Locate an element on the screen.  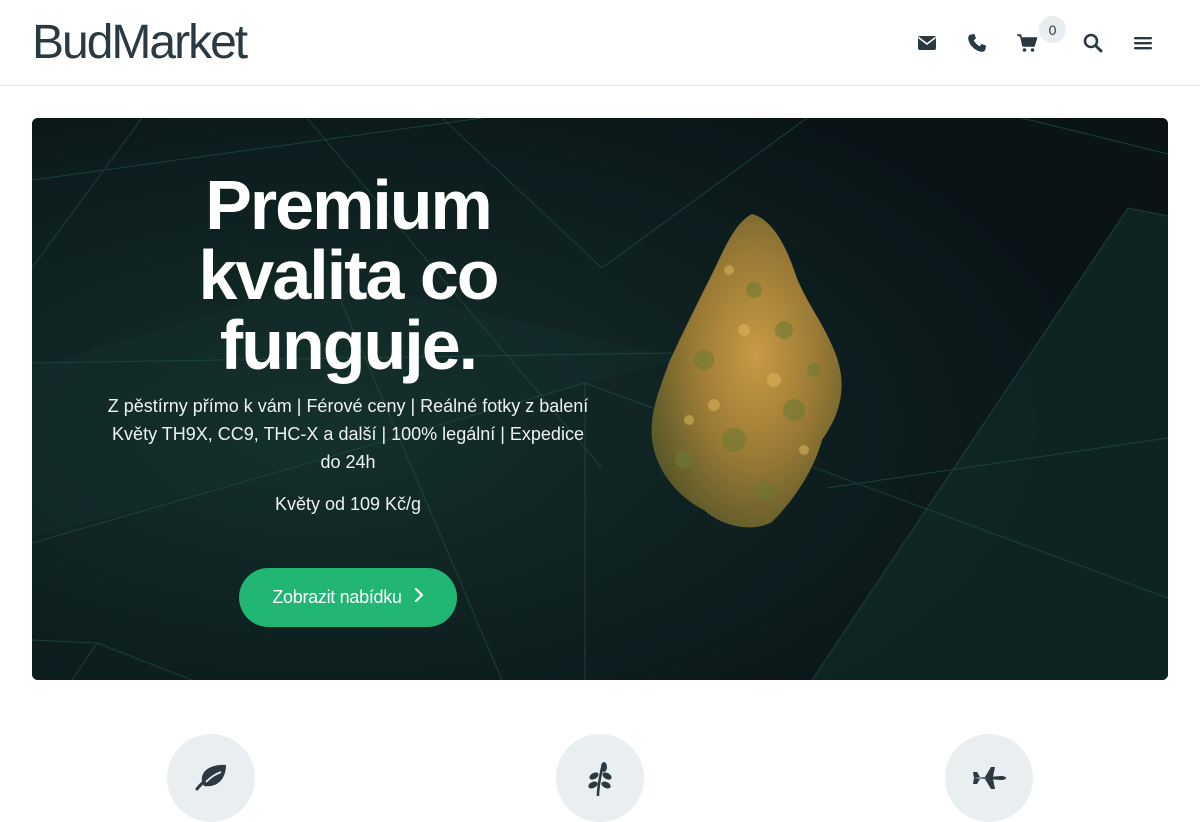
leaf-icon is located at coordinates (211, 779).